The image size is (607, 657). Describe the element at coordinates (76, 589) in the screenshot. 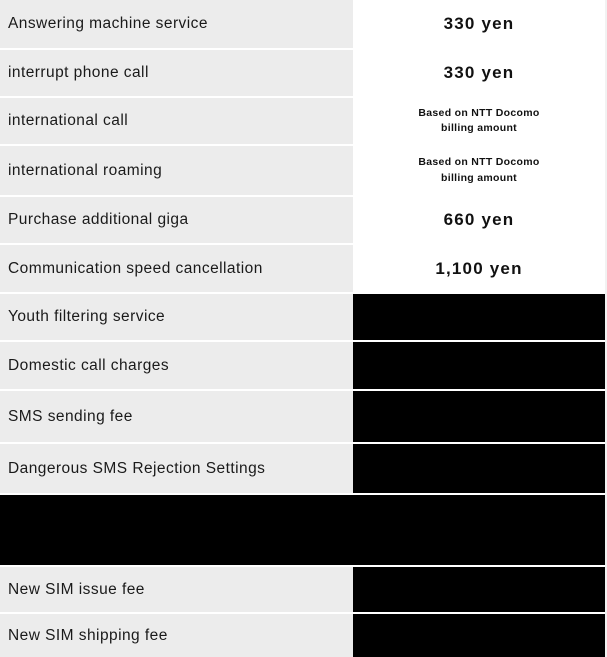

I see `row-label: New SIM issue fee` at that location.